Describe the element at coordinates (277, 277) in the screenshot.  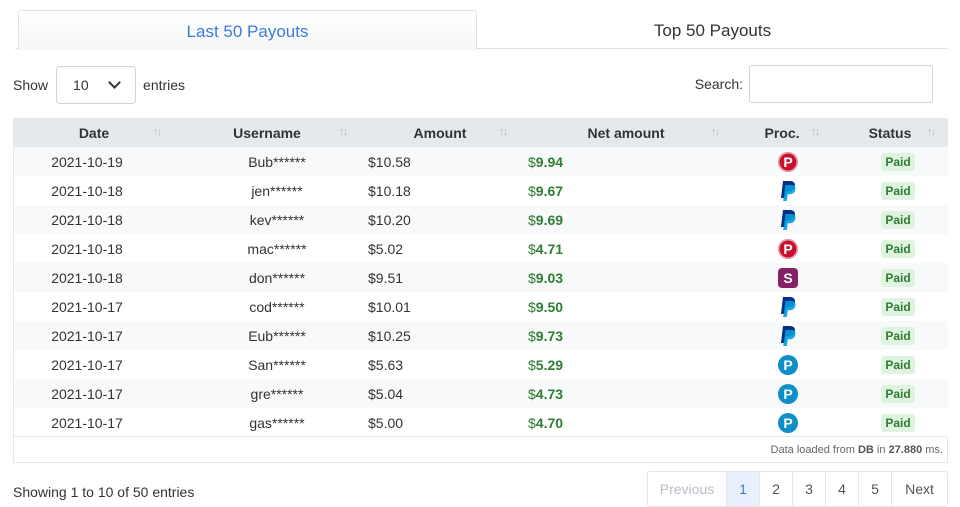
I see `cell-username: don******` at that location.